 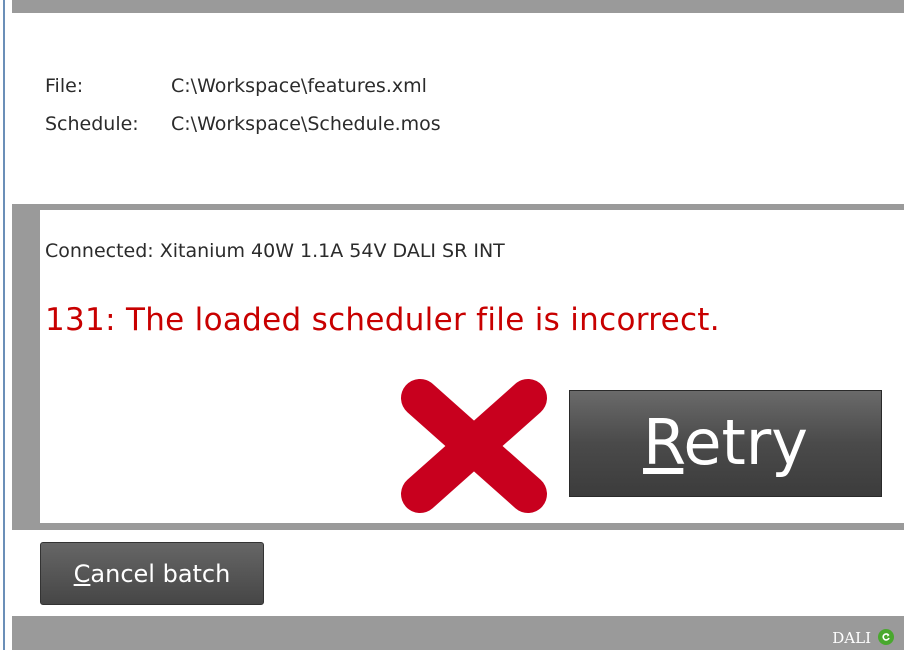 What do you see at coordinates (851, 638) in the screenshot?
I see `dali-status-label: DALI` at bounding box center [851, 638].